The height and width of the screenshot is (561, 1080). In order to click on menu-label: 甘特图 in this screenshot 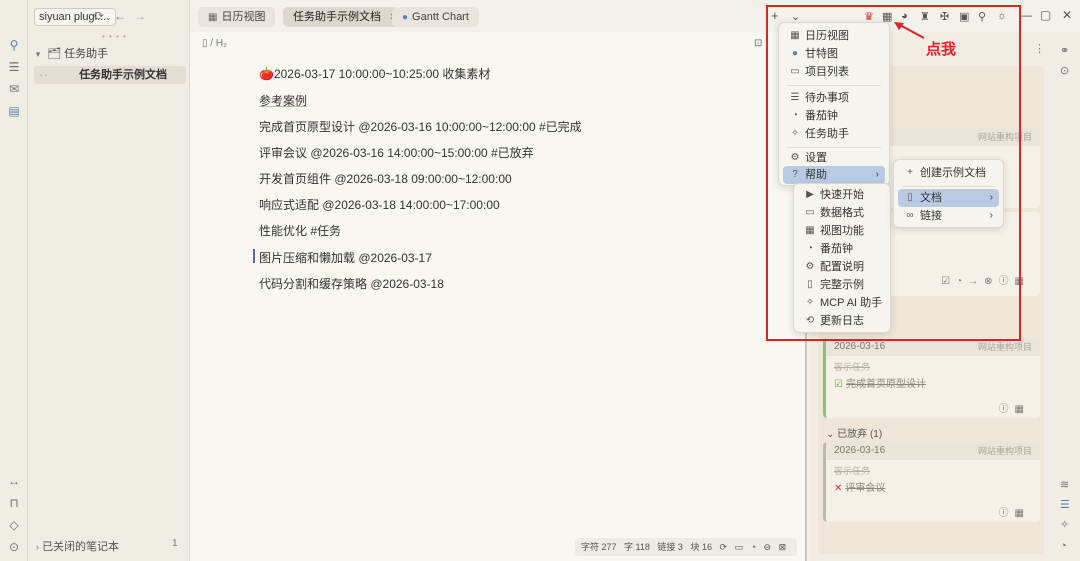, I will do `click(821, 54)`.